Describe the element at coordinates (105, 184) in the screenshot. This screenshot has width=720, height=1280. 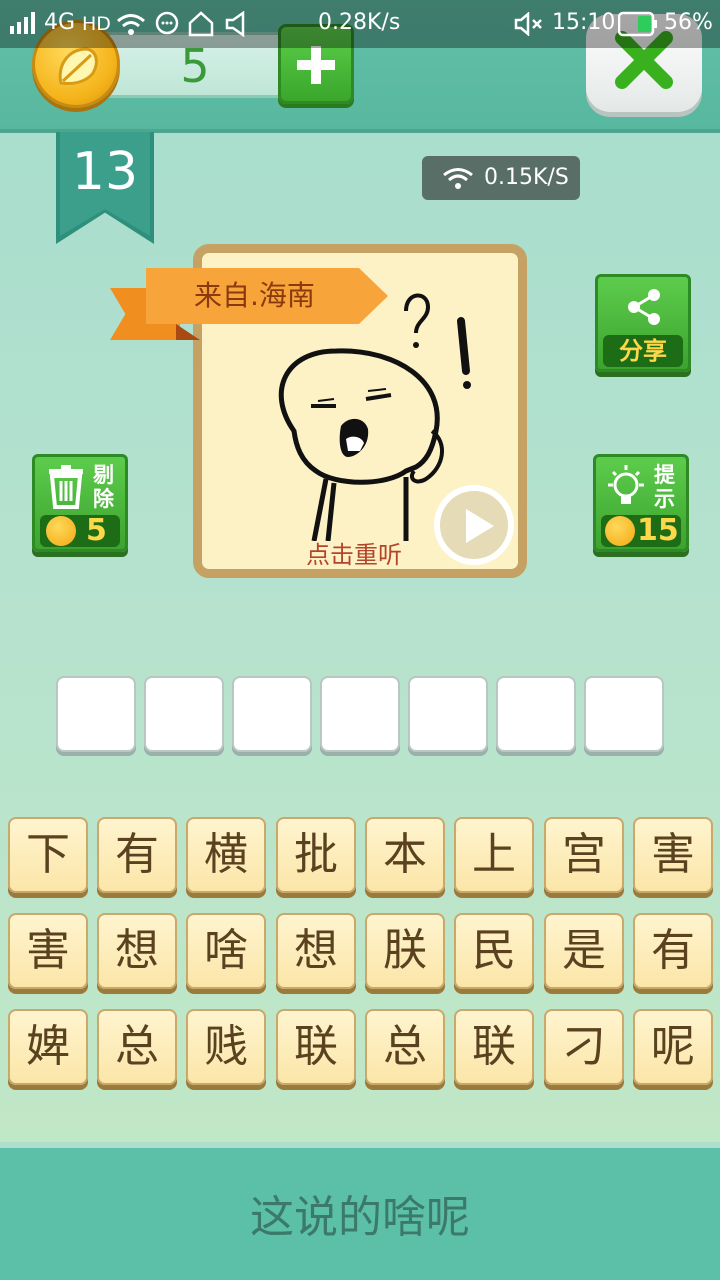
I see `level-number: 13` at that location.